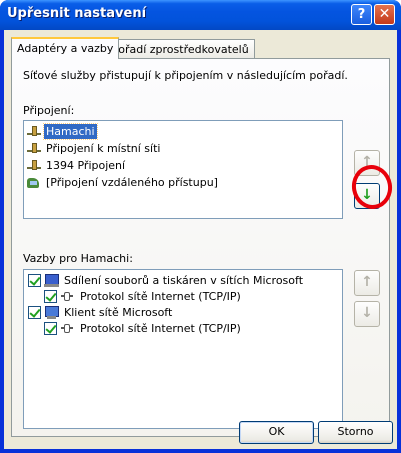  Describe the element at coordinates (367, 163) in the screenshot. I see `move-connection-up-button: ↑` at that location.